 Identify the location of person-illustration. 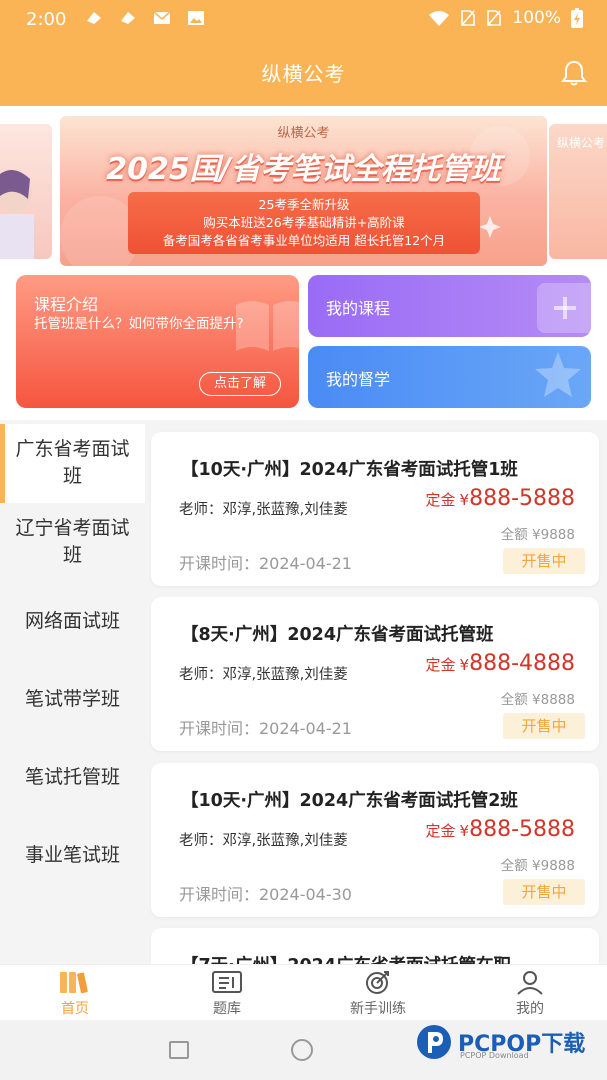
(17, 214).